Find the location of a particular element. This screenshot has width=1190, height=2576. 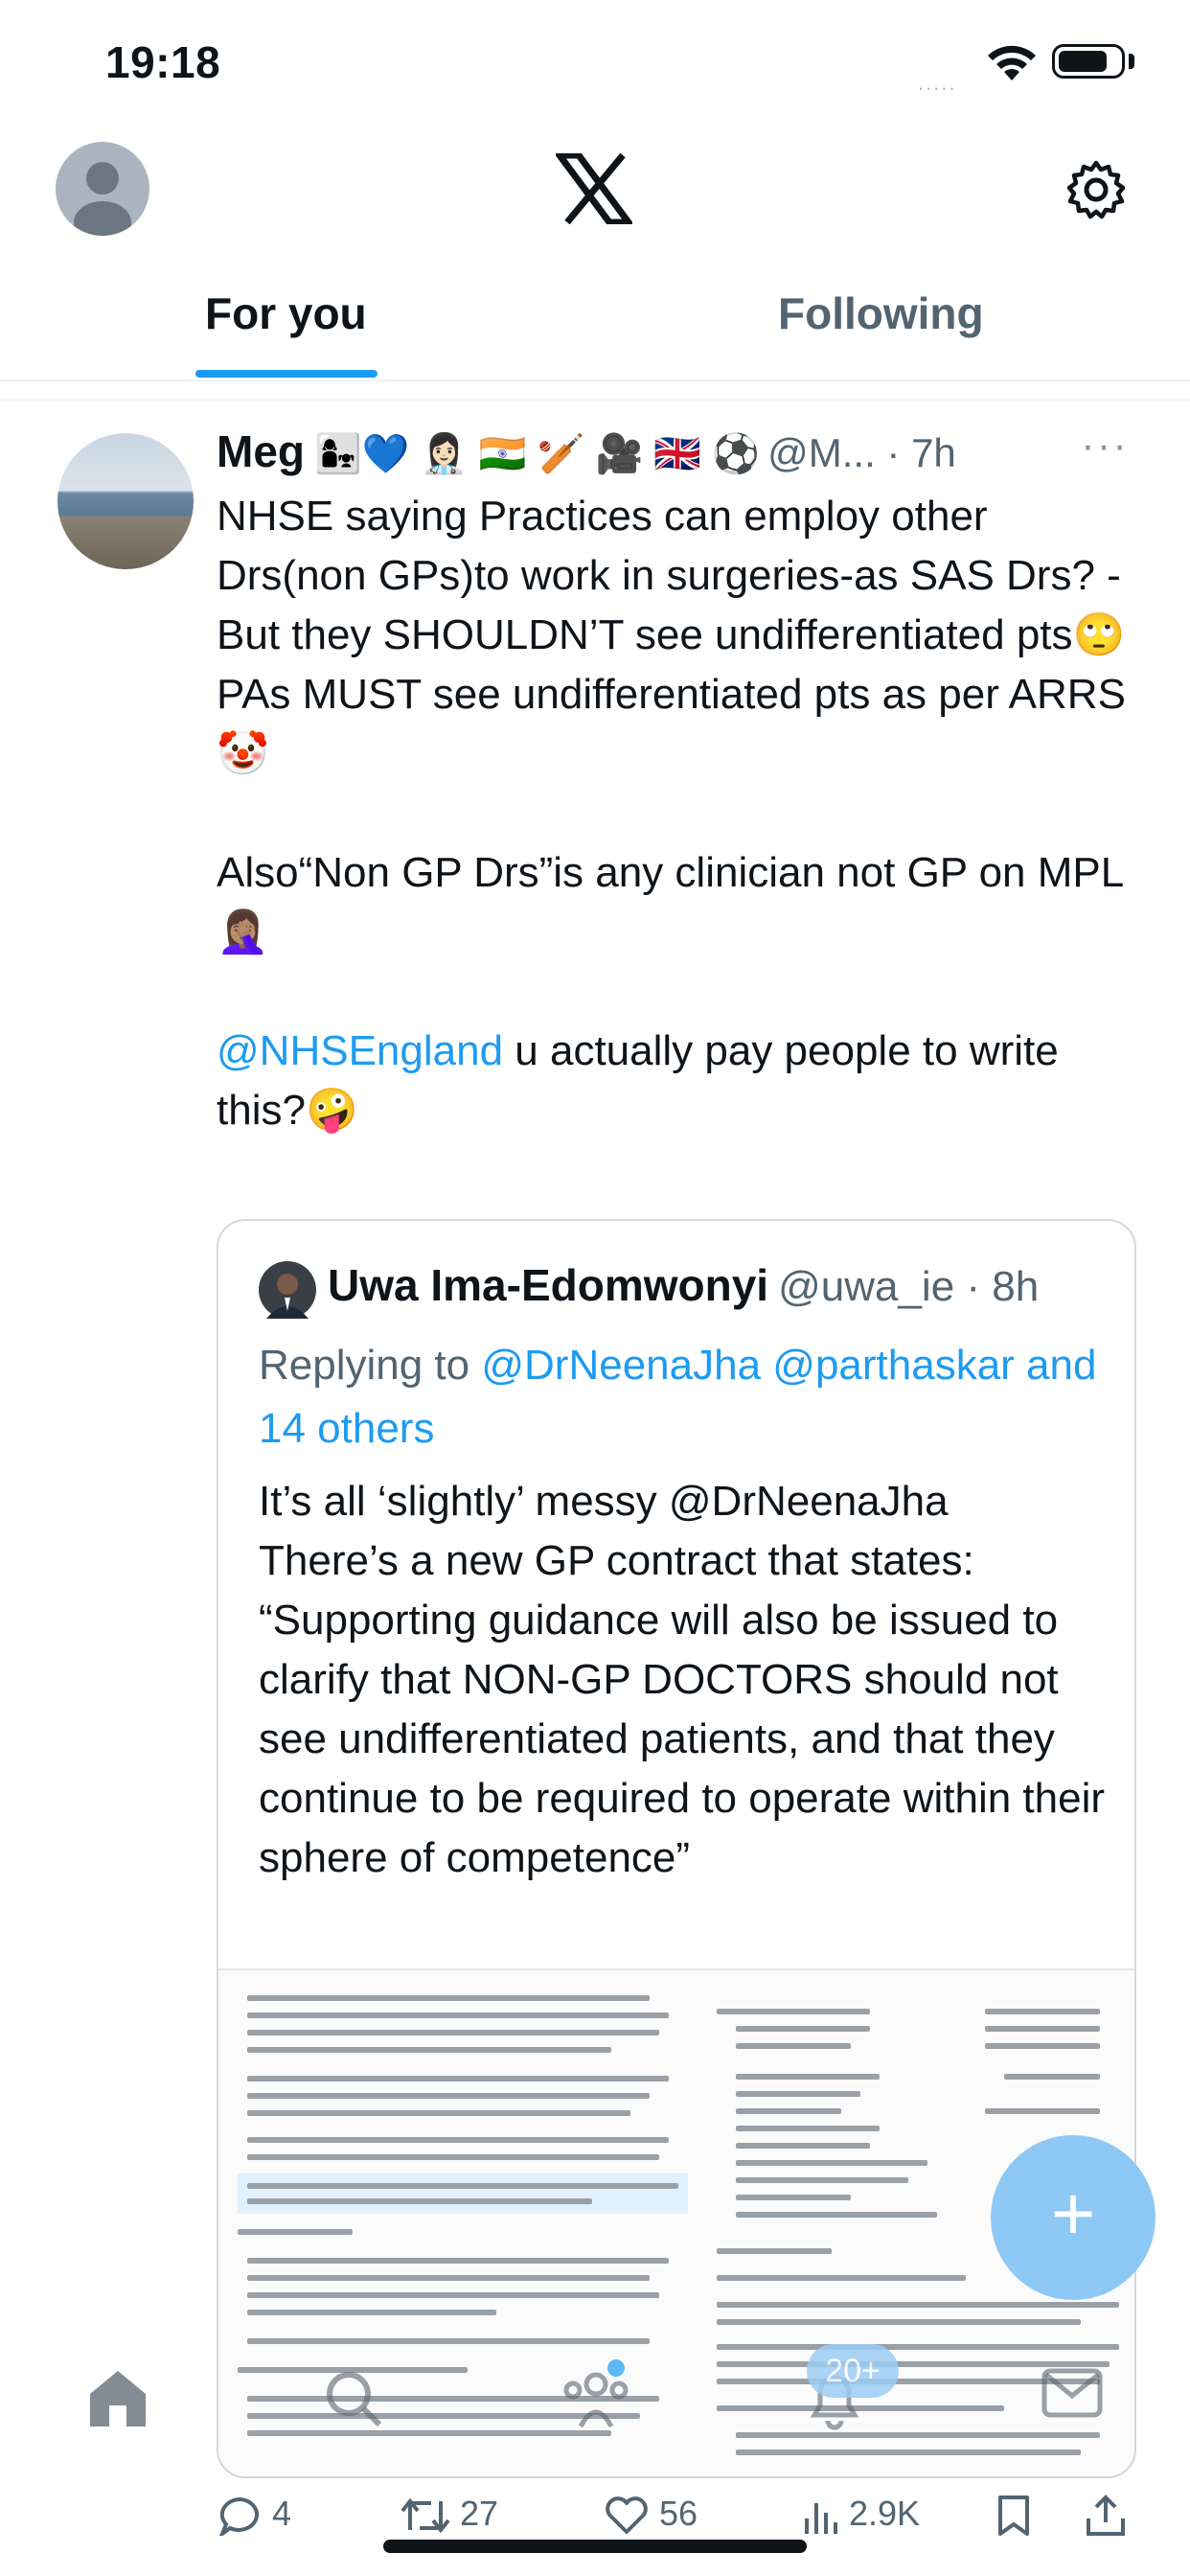

views-icon is located at coordinates (821, 2519).